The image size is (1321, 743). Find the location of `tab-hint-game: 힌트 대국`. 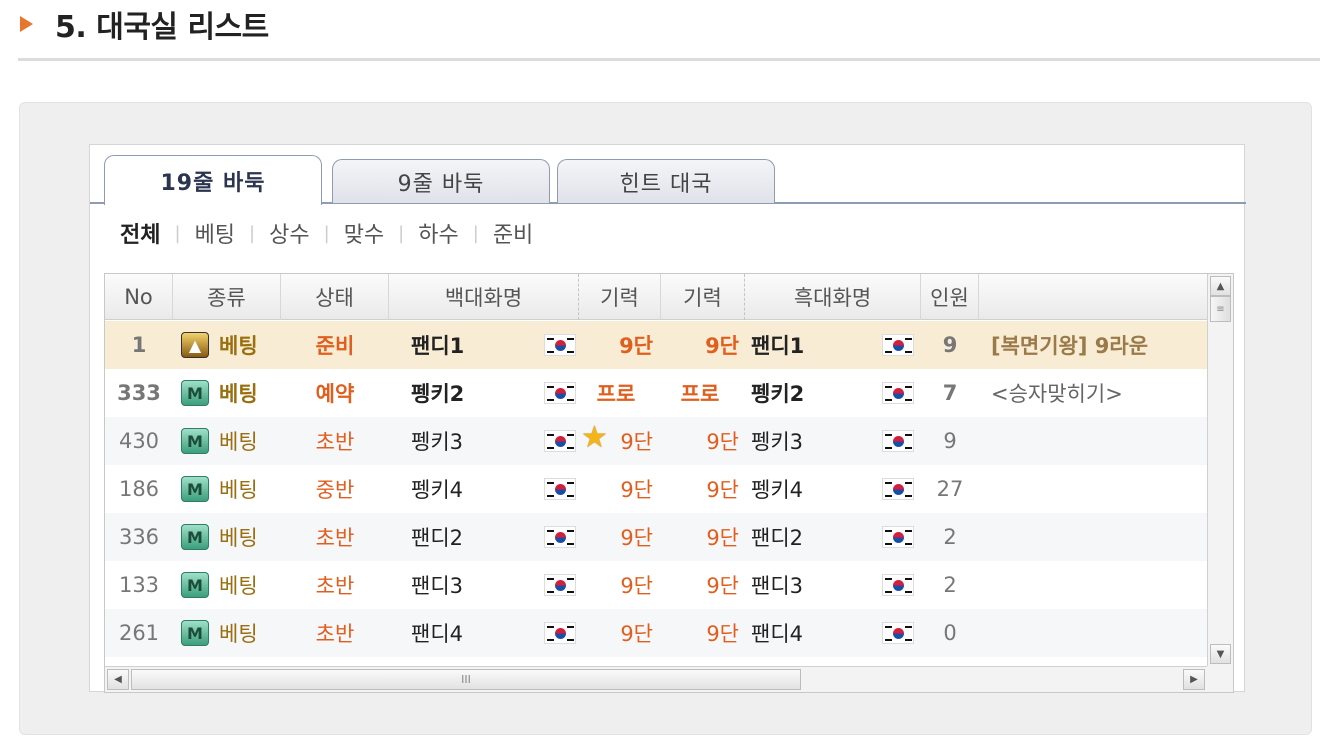

tab-hint-game: 힌트 대국 is located at coordinates (666, 181).